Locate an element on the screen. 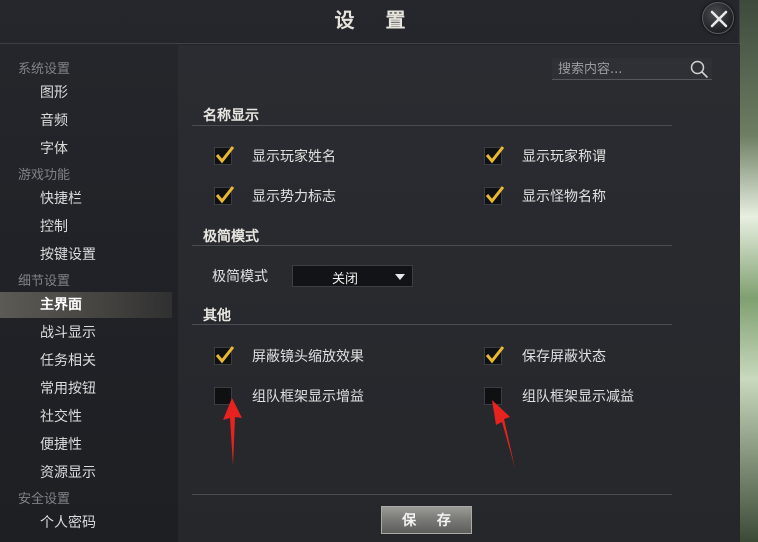 This screenshot has height=542, width=758. option-label: 屏蔽镜头缩放效果 is located at coordinates (308, 357).